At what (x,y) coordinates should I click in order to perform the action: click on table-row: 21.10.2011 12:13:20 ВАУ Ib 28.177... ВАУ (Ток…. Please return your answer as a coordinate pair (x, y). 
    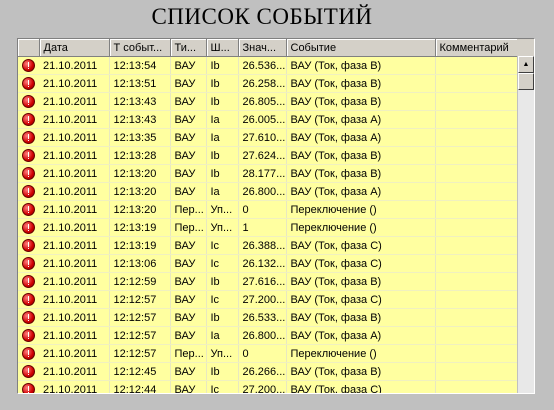
    Looking at the image, I should click on (267, 173).